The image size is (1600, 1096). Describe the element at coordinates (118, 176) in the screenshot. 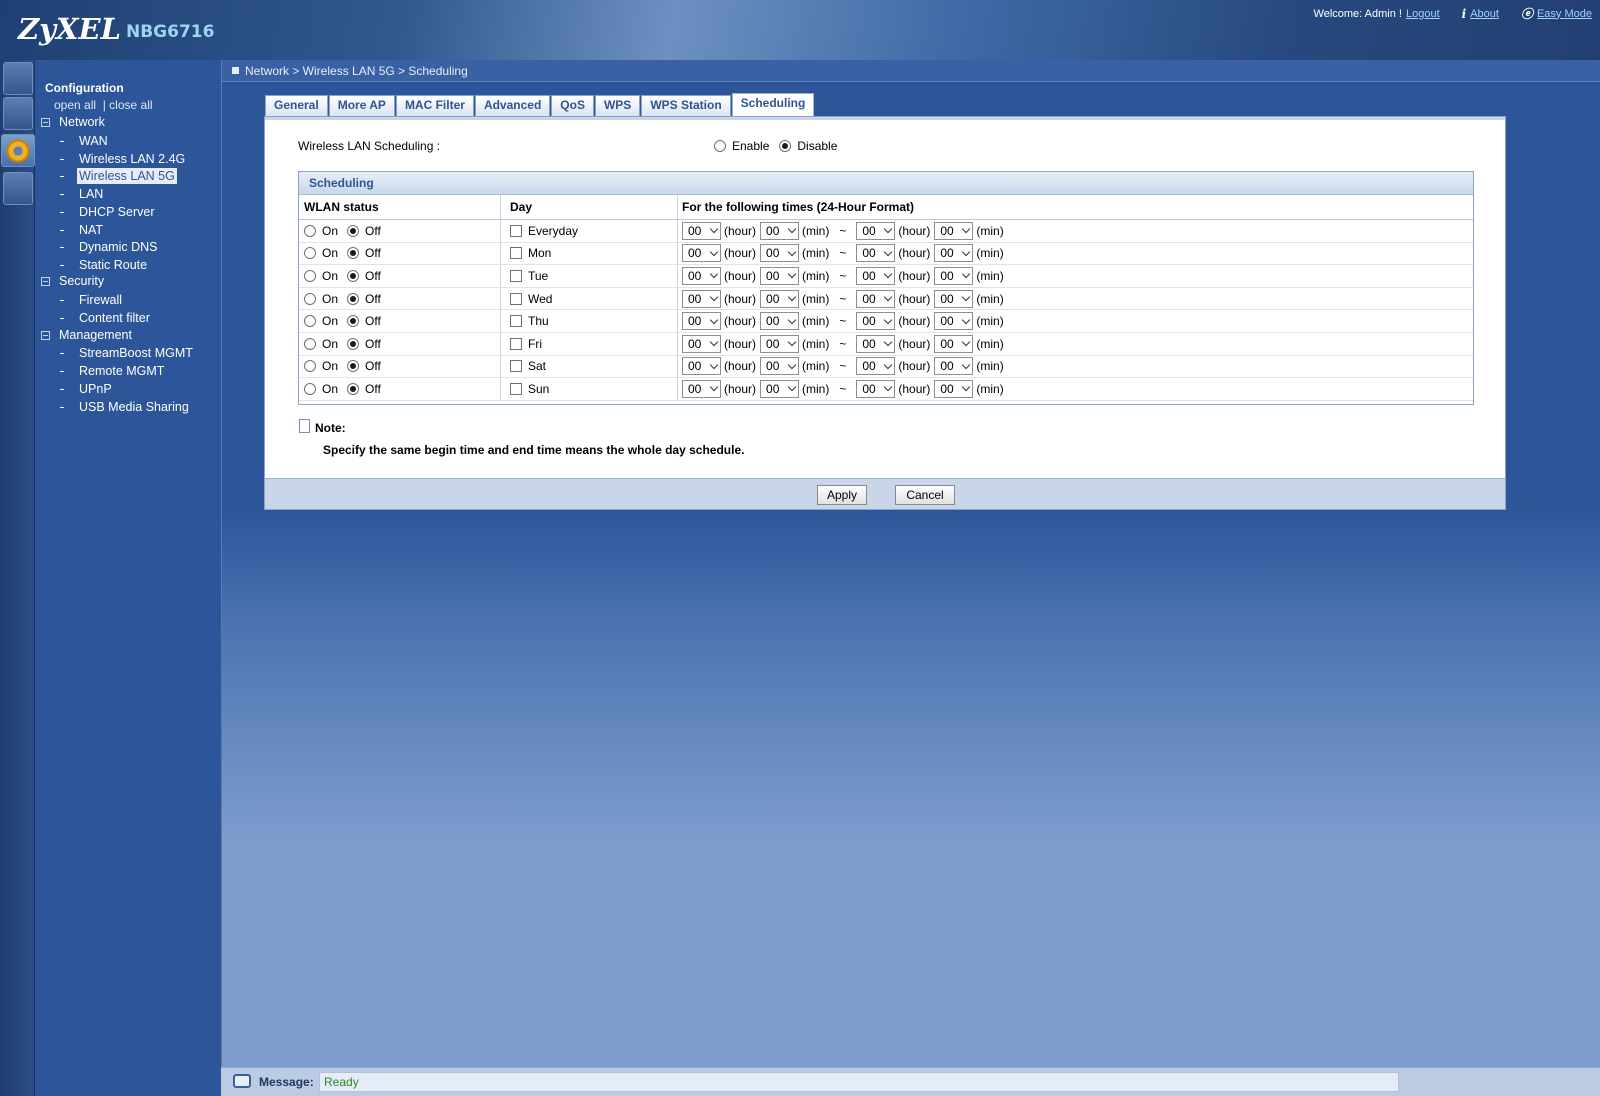

I see `sidebar-item-wireless-lan-5g: Wireless LAN 5G` at that location.